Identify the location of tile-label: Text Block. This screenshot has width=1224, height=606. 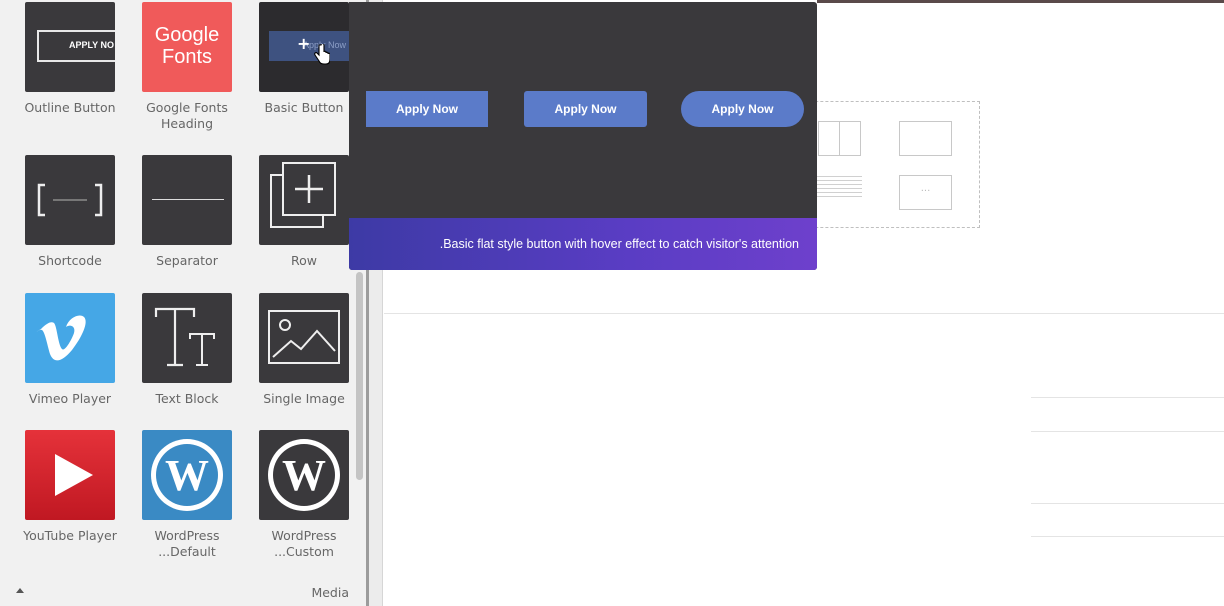
(187, 398).